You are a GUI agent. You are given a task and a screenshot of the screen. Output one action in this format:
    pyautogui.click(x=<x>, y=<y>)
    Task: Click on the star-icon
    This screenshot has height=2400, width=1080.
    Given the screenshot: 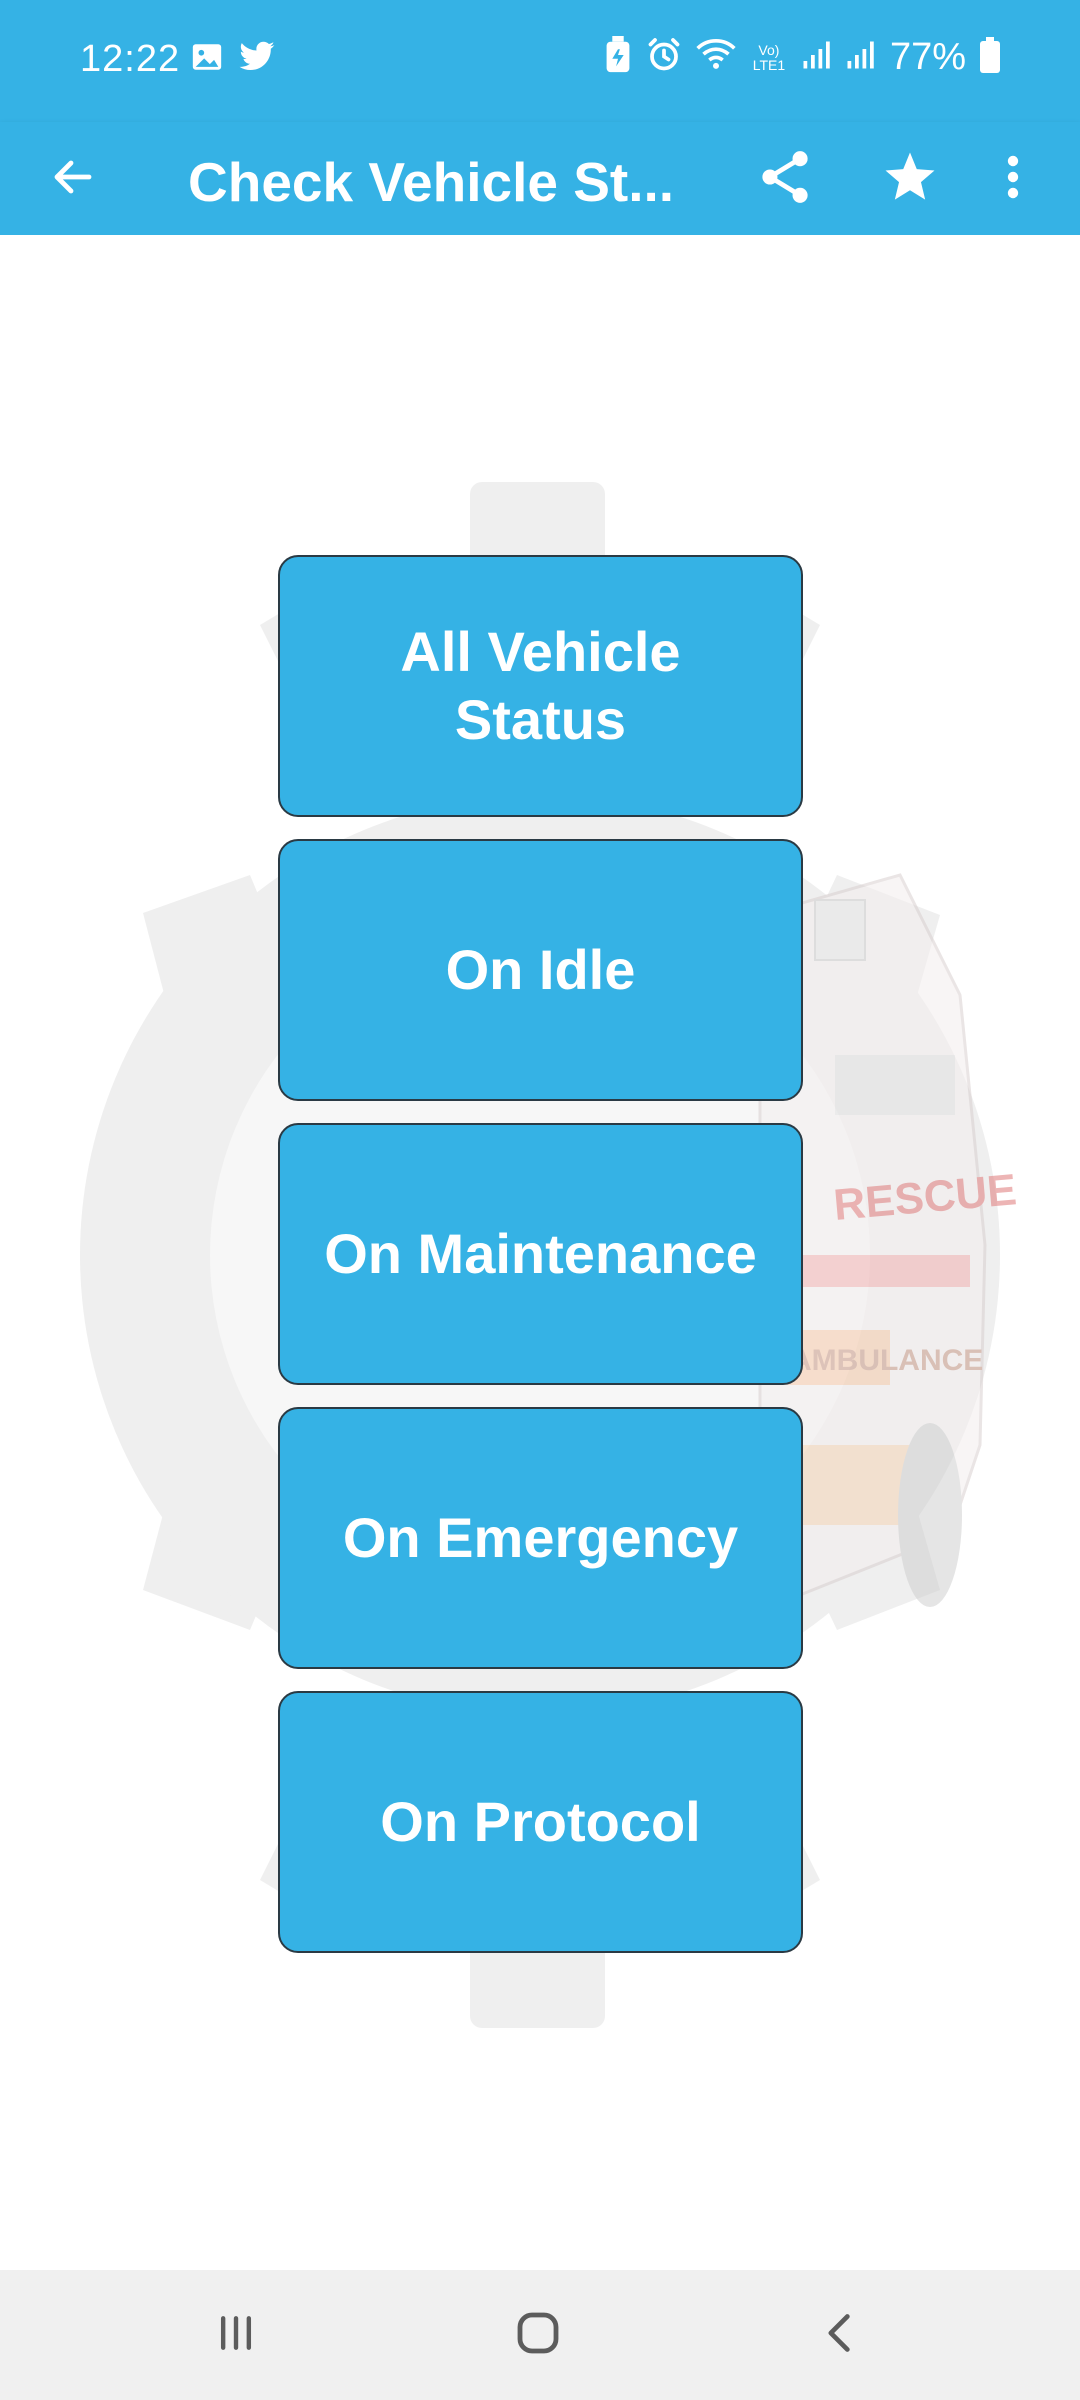 What is the action you would take?
    pyautogui.click(x=910, y=179)
    